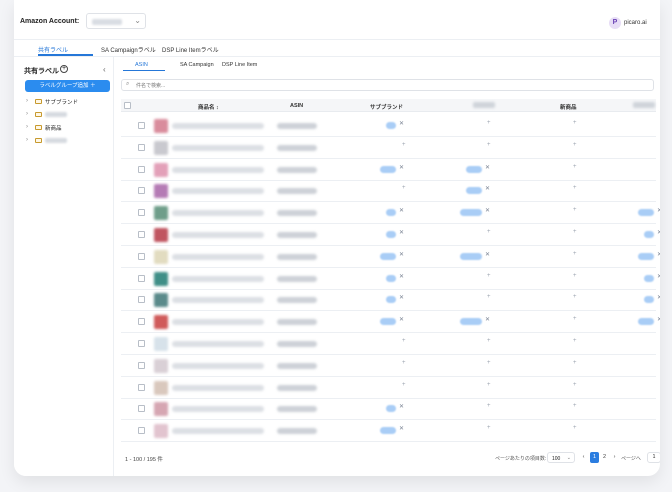 The image size is (672, 492). I want to click on select-all-checkbox, so click(127, 105).